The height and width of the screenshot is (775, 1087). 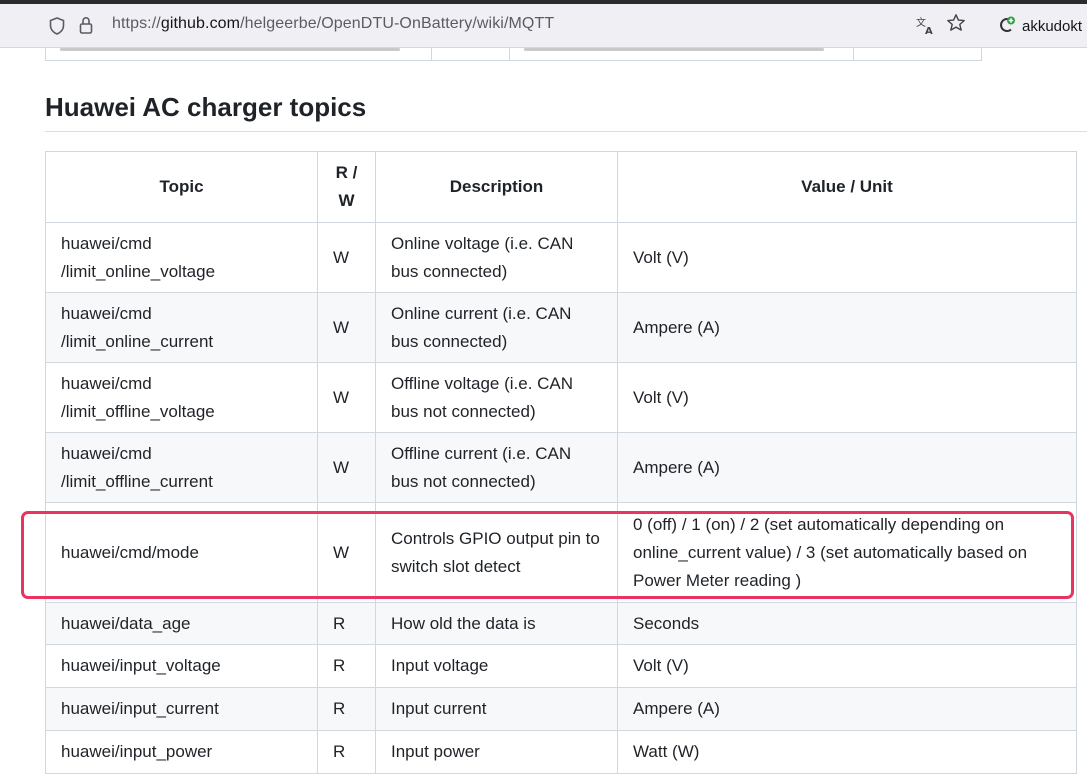 What do you see at coordinates (847, 752) in the screenshot?
I see `cell-value: Watt (W)` at bounding box center [847, 752].